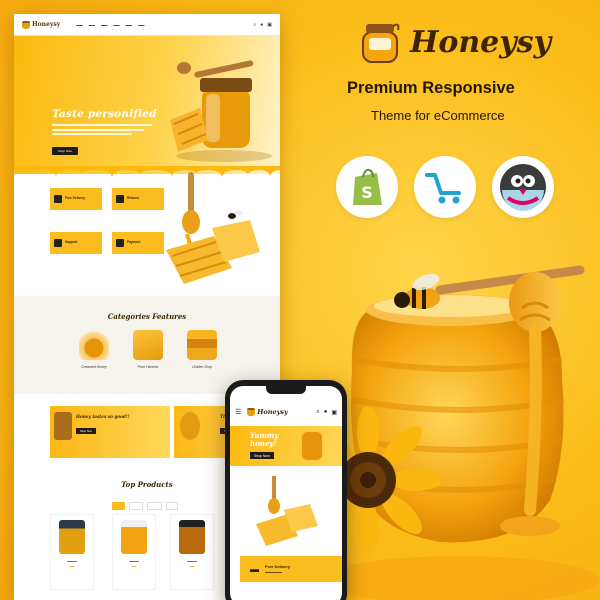 This screenshot has height=600, width=600. I want to click on mobile-feature-card: ▬ Free Delivery ▬▬▬▬▬▬, so click(291, 569).